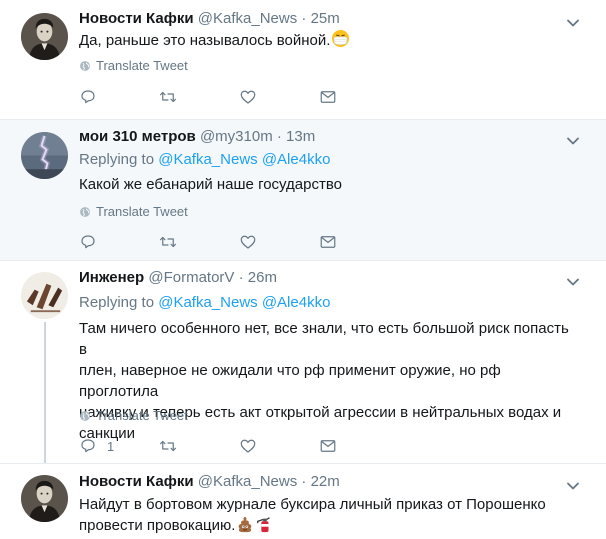  What do you see at coordinates (111, 277) in the screenshot?
I see `display-name: Инженер` at bounding box center [111, 277].